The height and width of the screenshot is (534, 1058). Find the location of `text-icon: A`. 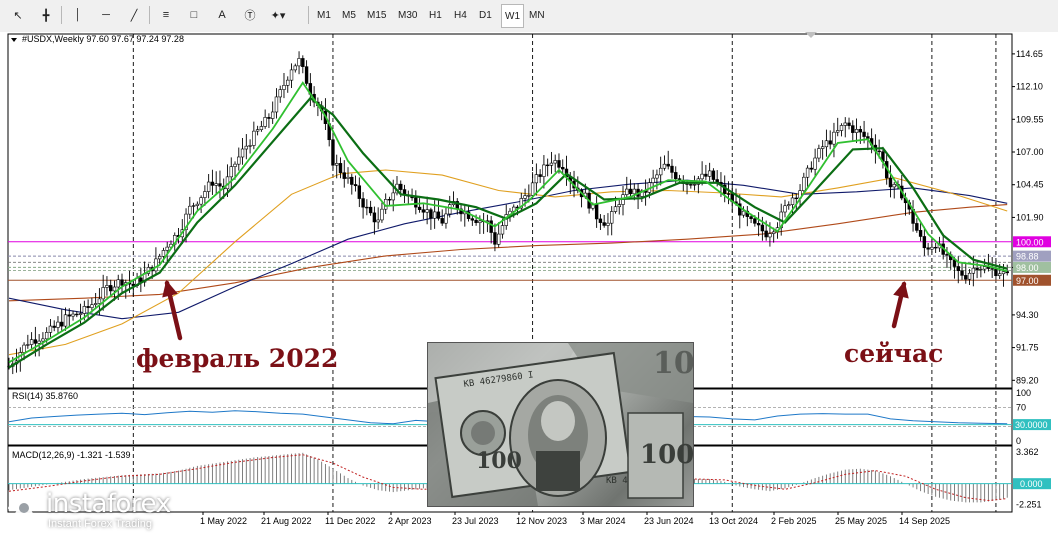

text-icon: A is located at coordinates (222, 15).